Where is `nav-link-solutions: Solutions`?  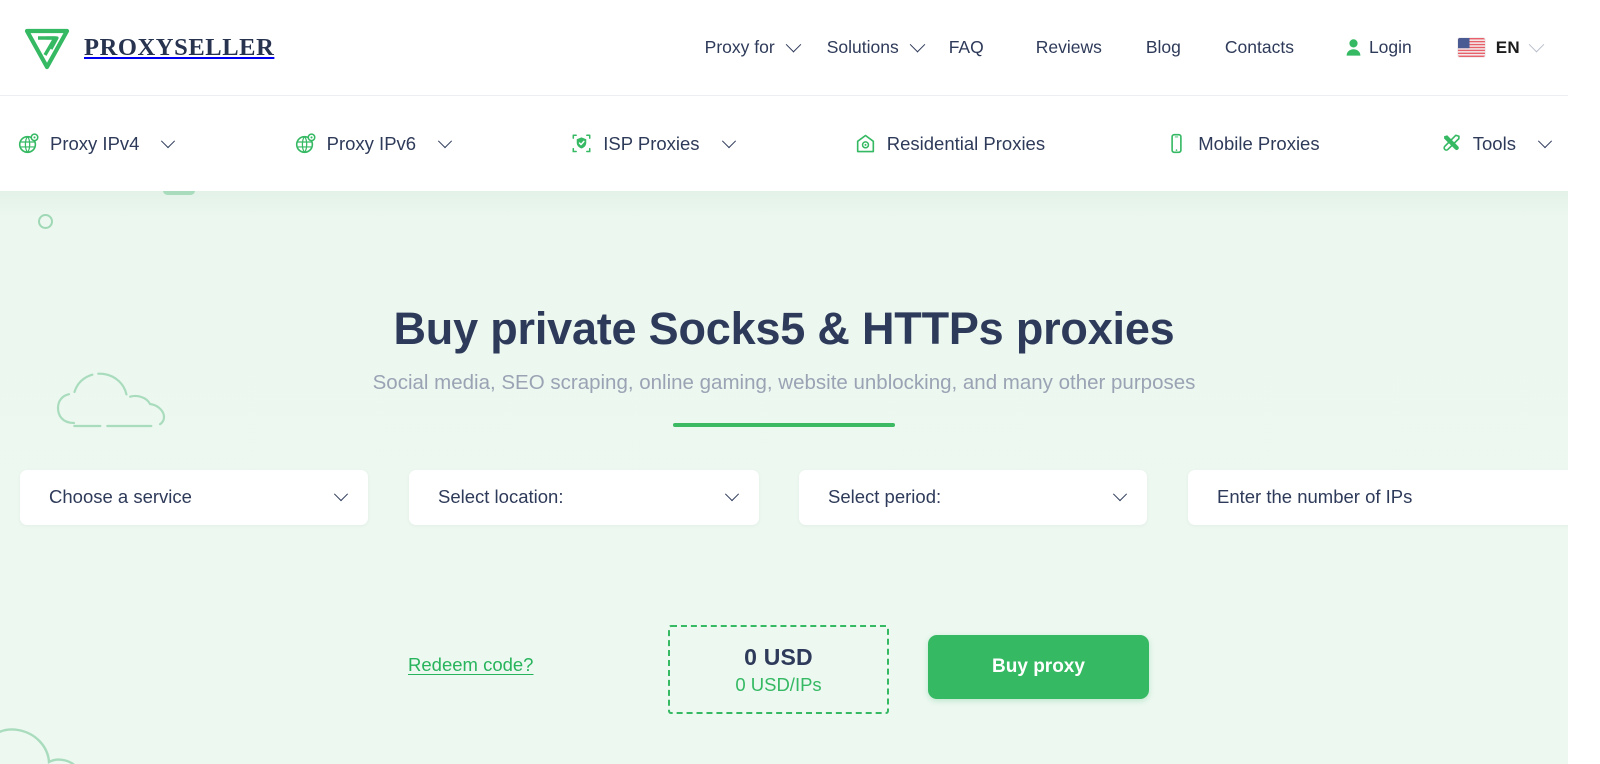 nav-link-solutions: Solutions is located at coordinates (875, 46).